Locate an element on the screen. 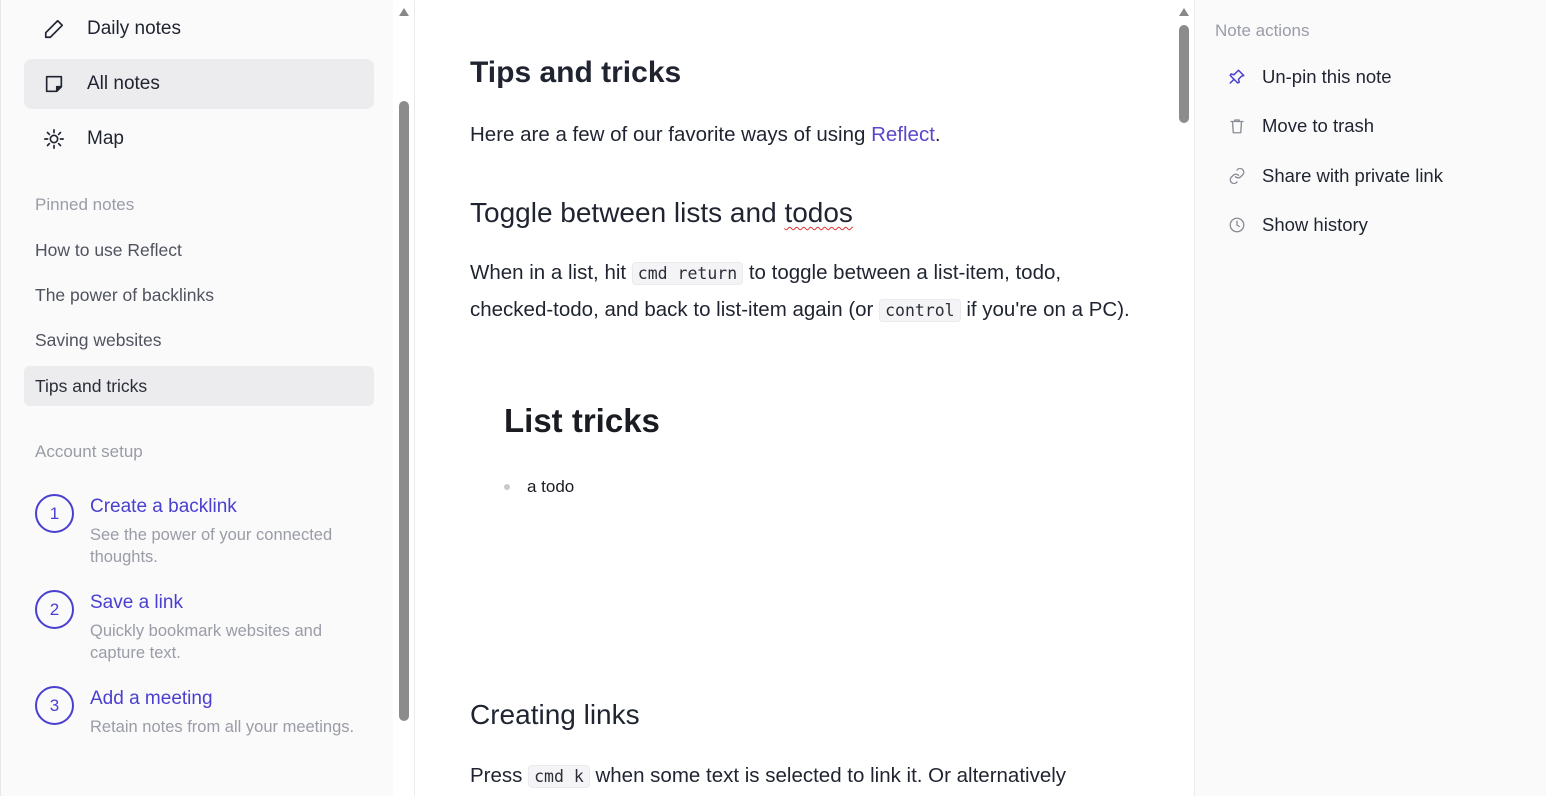  share-private-link-button: Share with private link is located at coordinates (1335, 176).